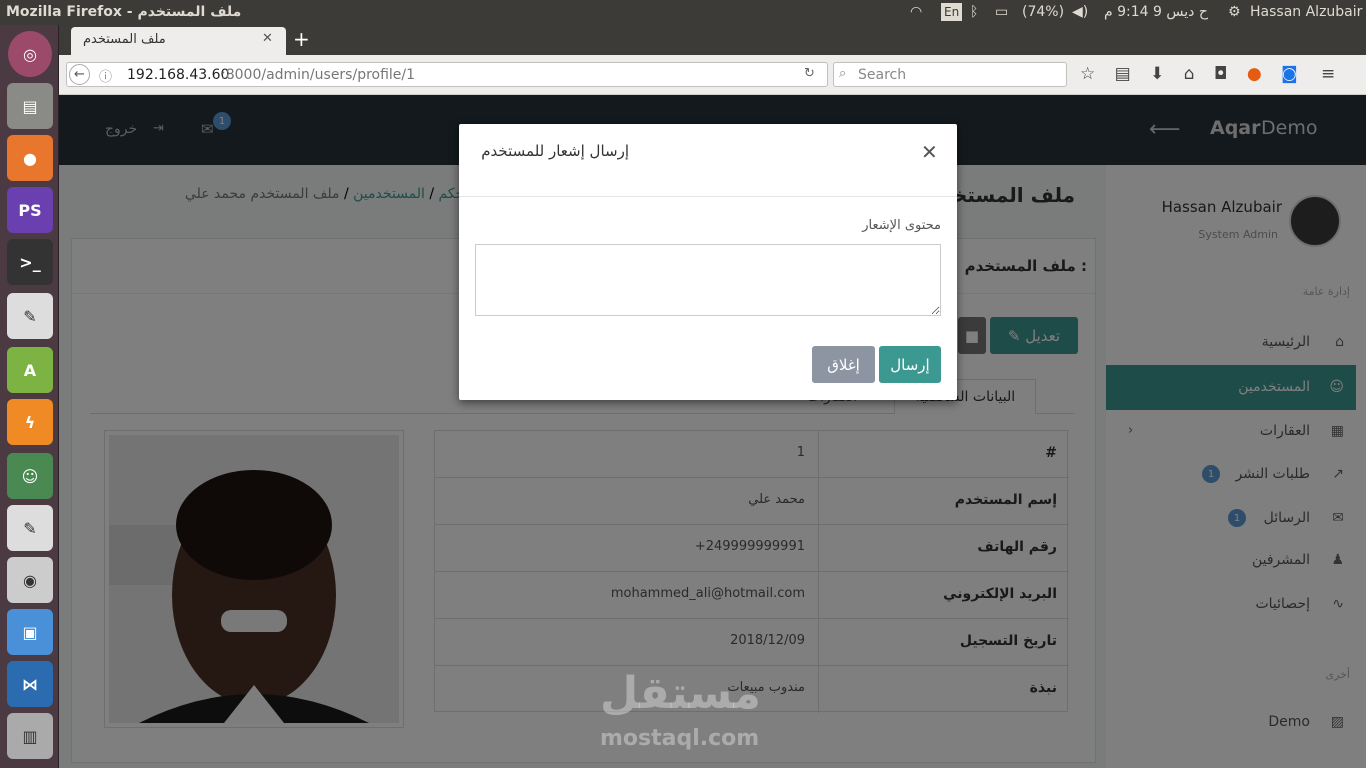 Image resolution: width=1366 pixels, height=768 pixels. What do you see at coordinates (1220, 74) in the screenshot?
I see `pocket-icon: ◘` at bounding box center [1220, 74].